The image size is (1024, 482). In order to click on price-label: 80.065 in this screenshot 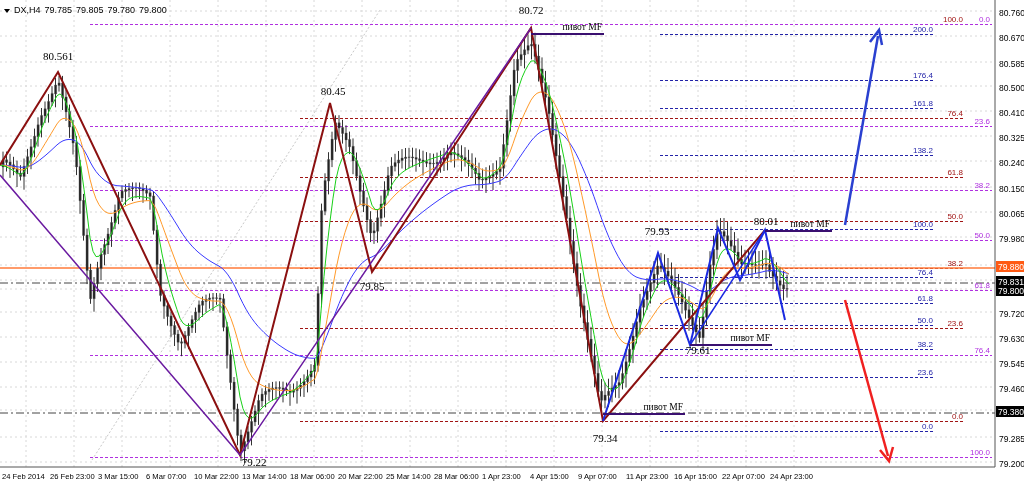, I will do `click(1011, 214)`.